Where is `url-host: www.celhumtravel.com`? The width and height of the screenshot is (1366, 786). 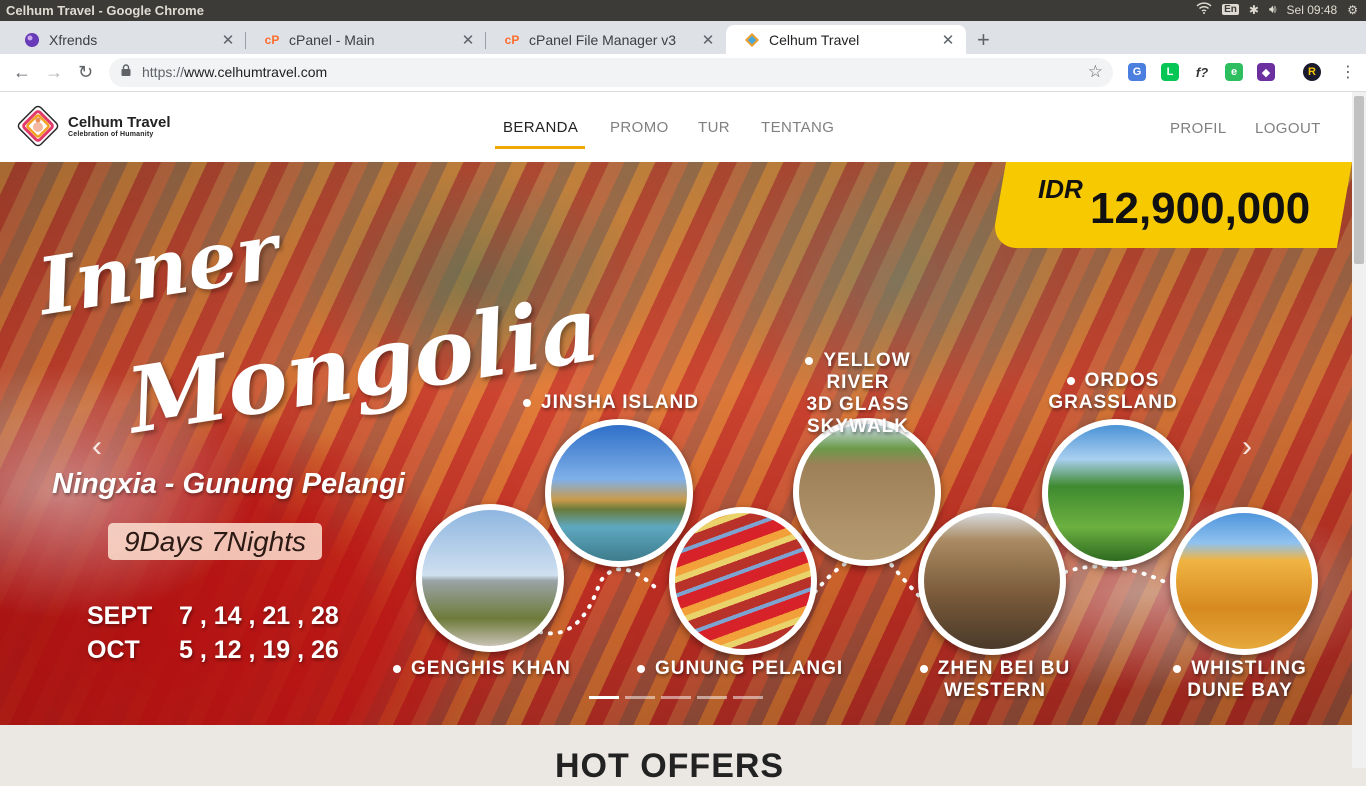 url-host: www.celhumtravel.com is located at coordinates (256, 72).